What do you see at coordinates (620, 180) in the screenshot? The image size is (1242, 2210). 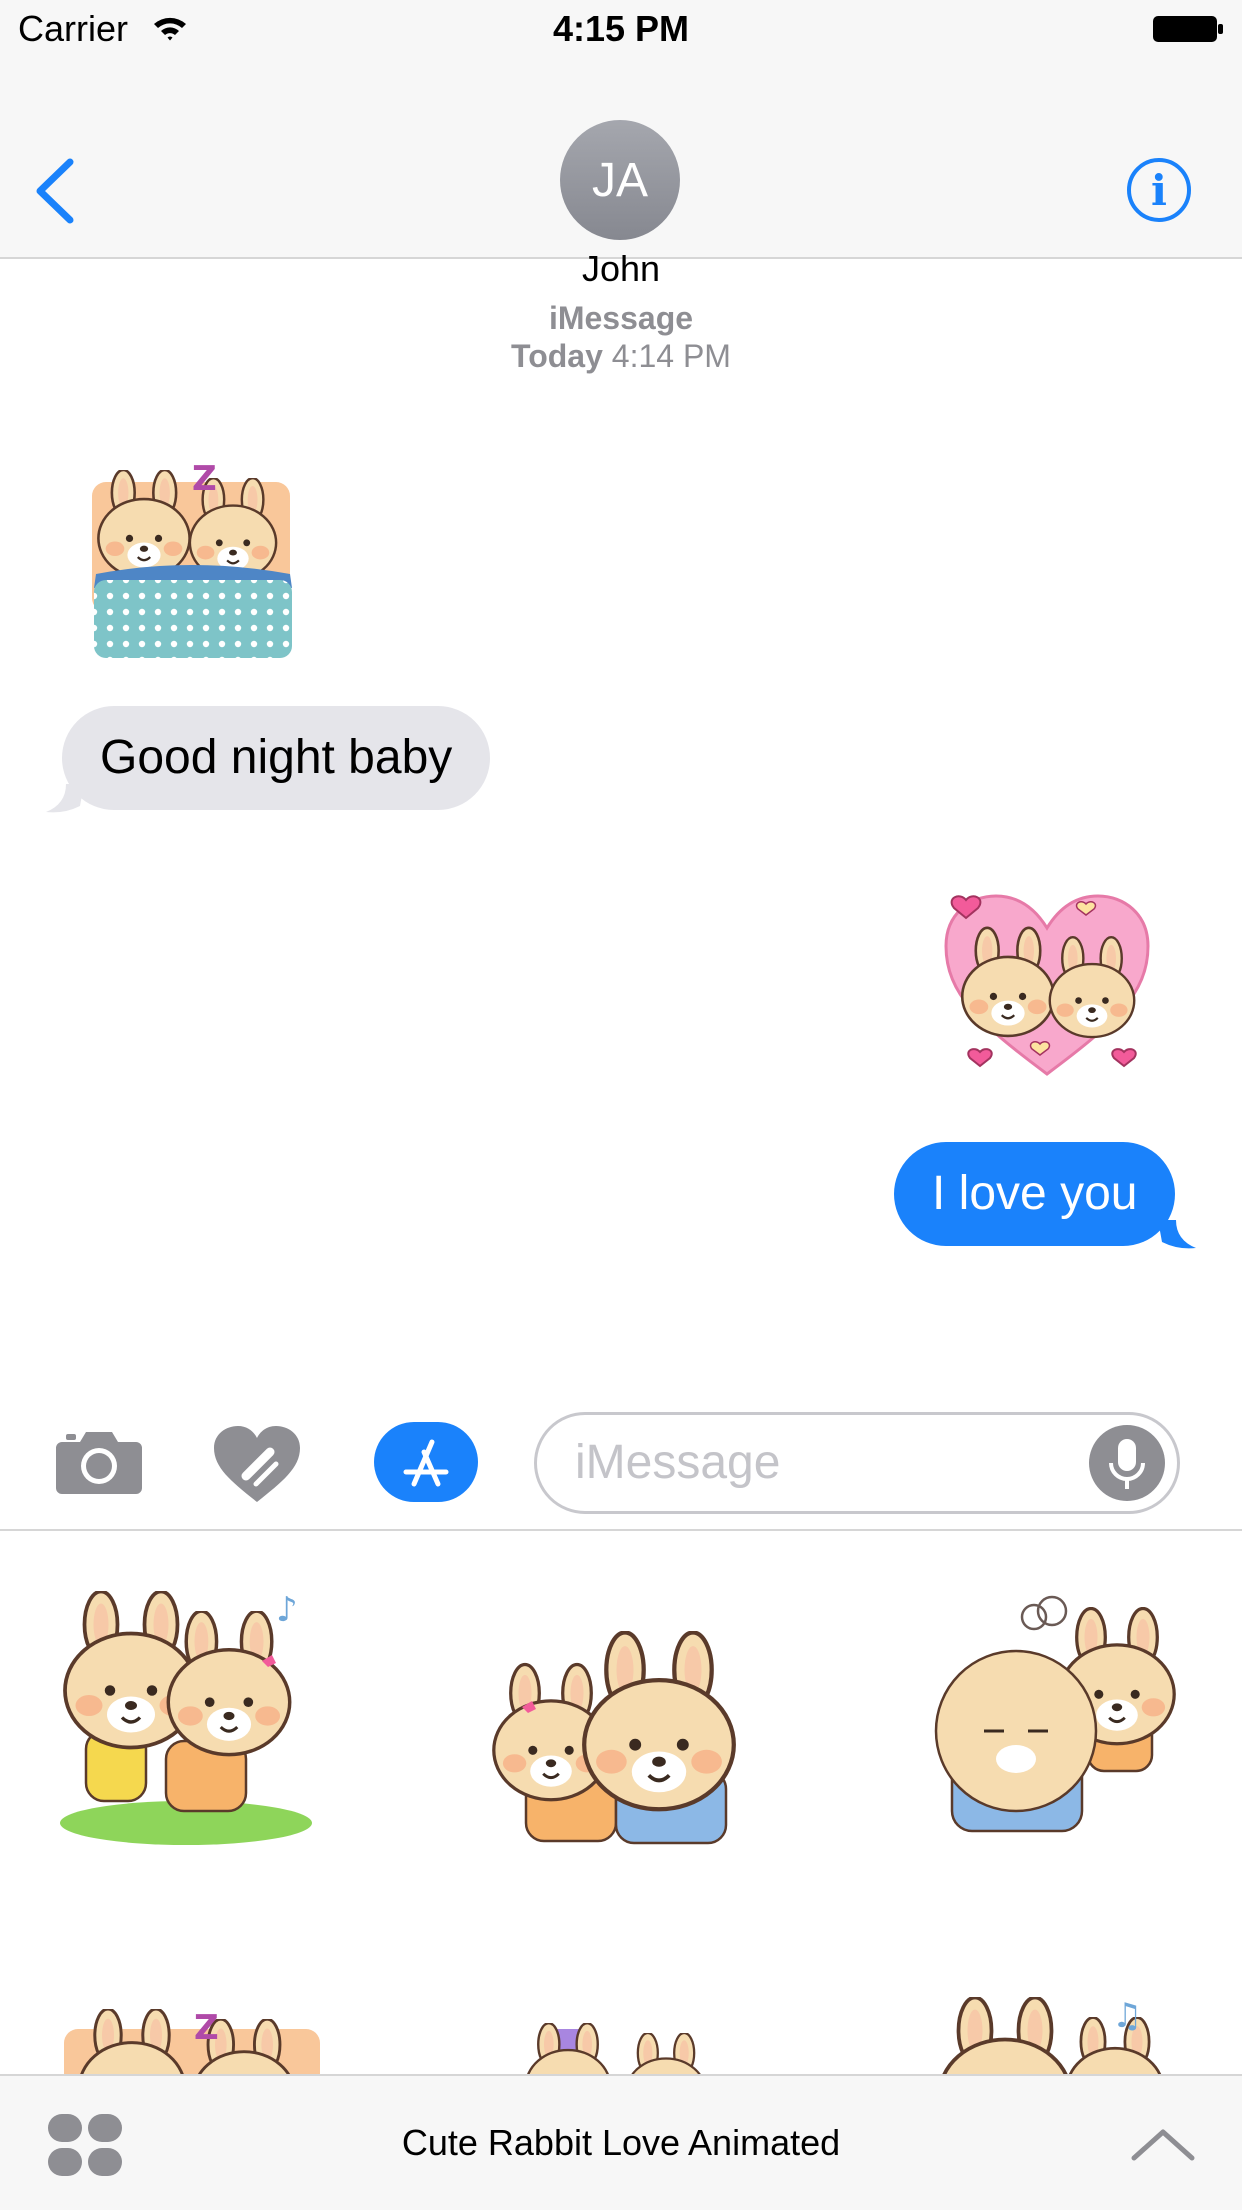 I see `contact-avatar: JA` at bounding box center [620, 180].